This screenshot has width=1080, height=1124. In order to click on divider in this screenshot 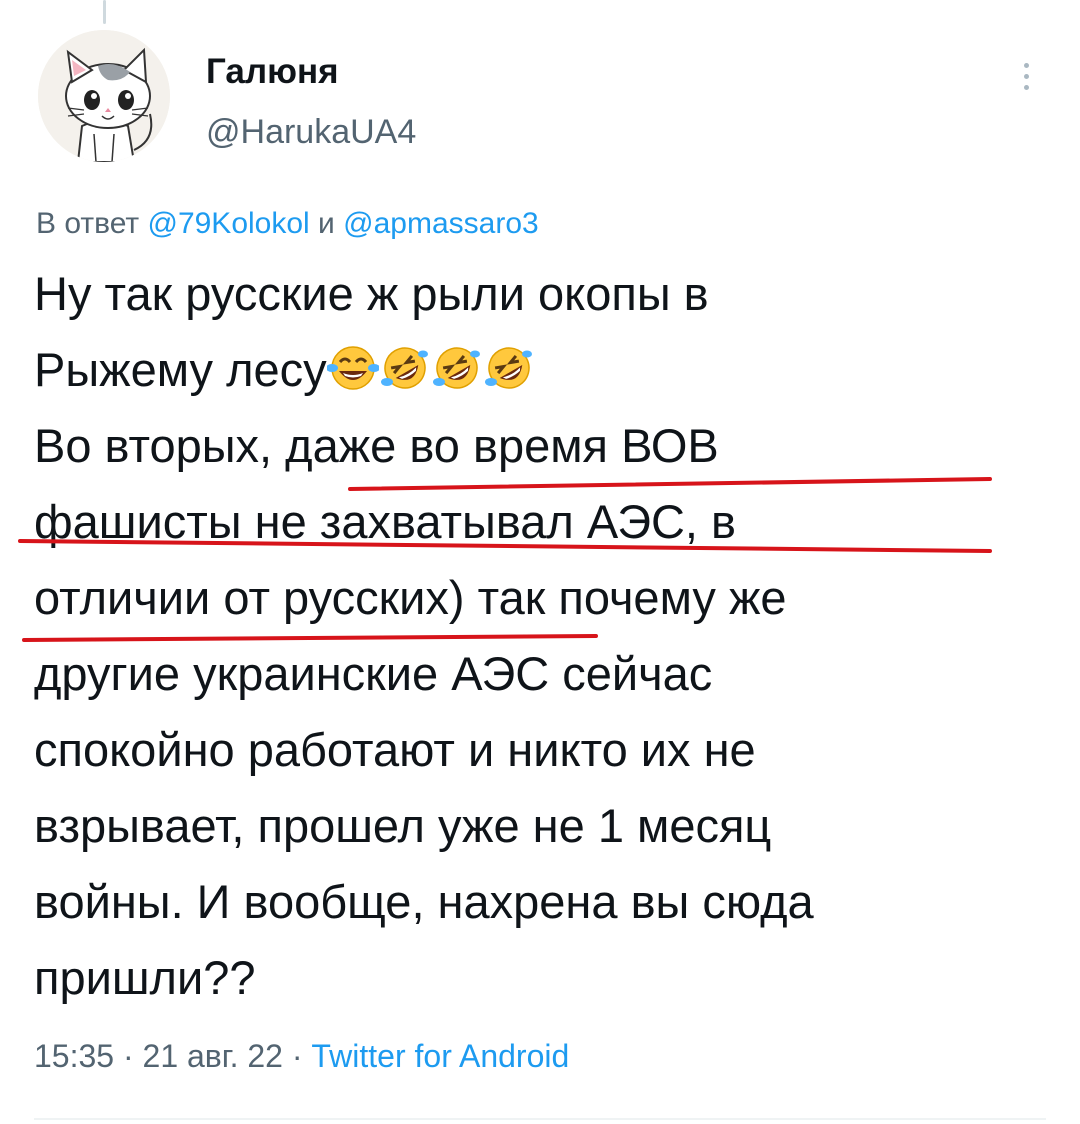, I will do `click(540, 1119)`.